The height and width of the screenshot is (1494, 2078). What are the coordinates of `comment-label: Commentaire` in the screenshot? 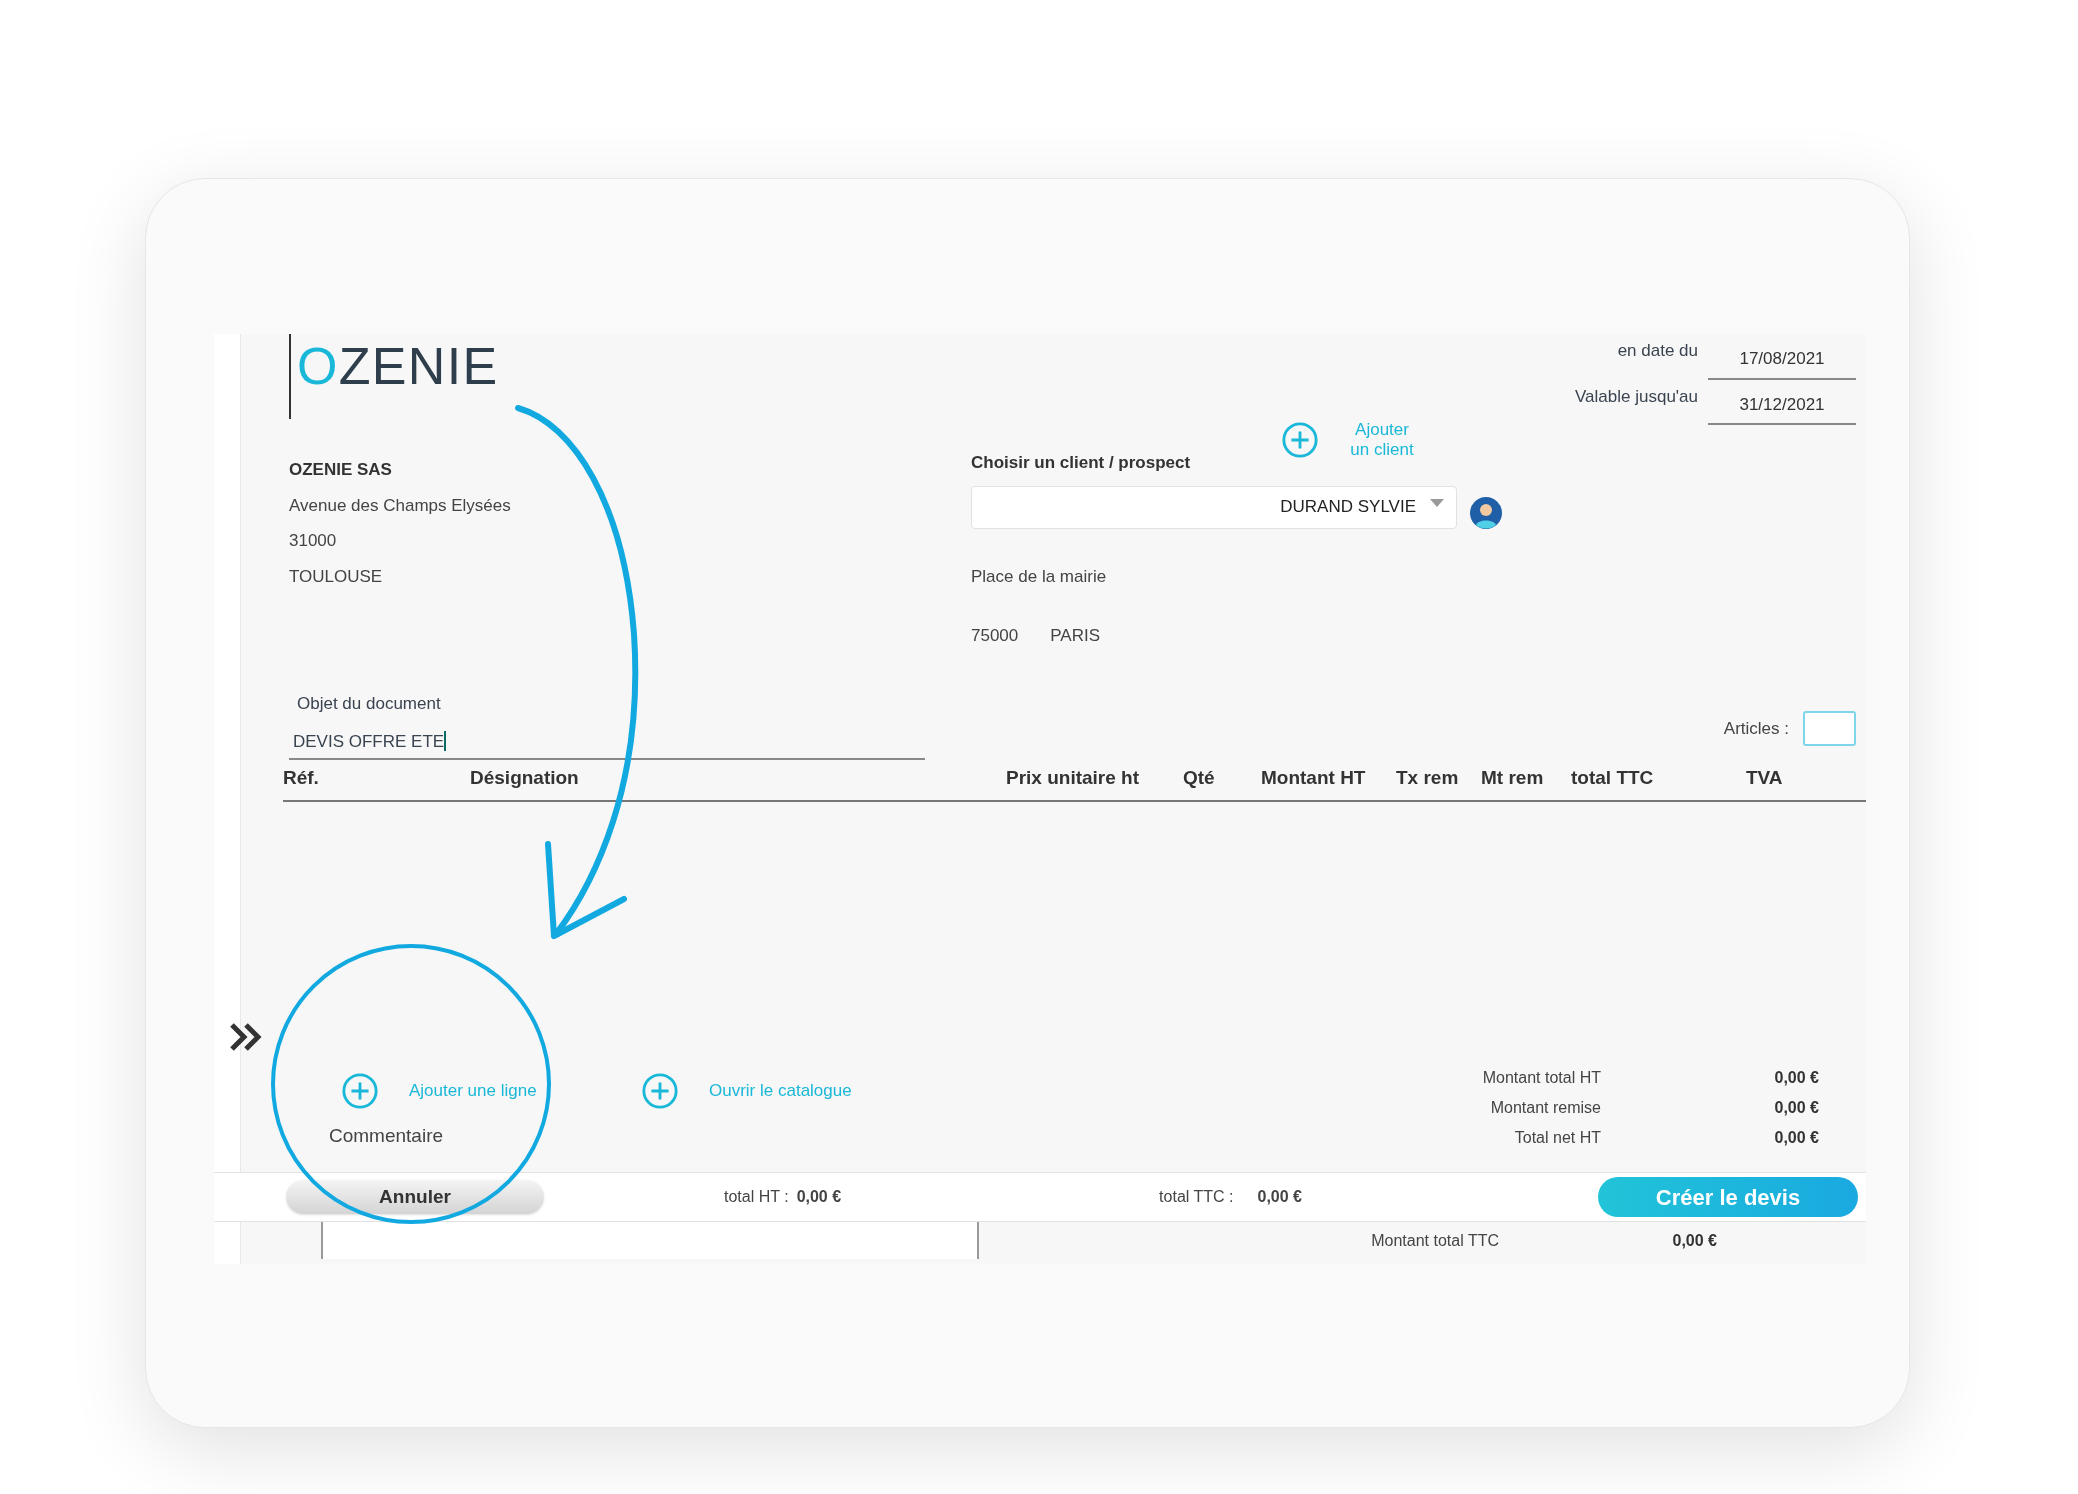 It's located at (387, 1136).